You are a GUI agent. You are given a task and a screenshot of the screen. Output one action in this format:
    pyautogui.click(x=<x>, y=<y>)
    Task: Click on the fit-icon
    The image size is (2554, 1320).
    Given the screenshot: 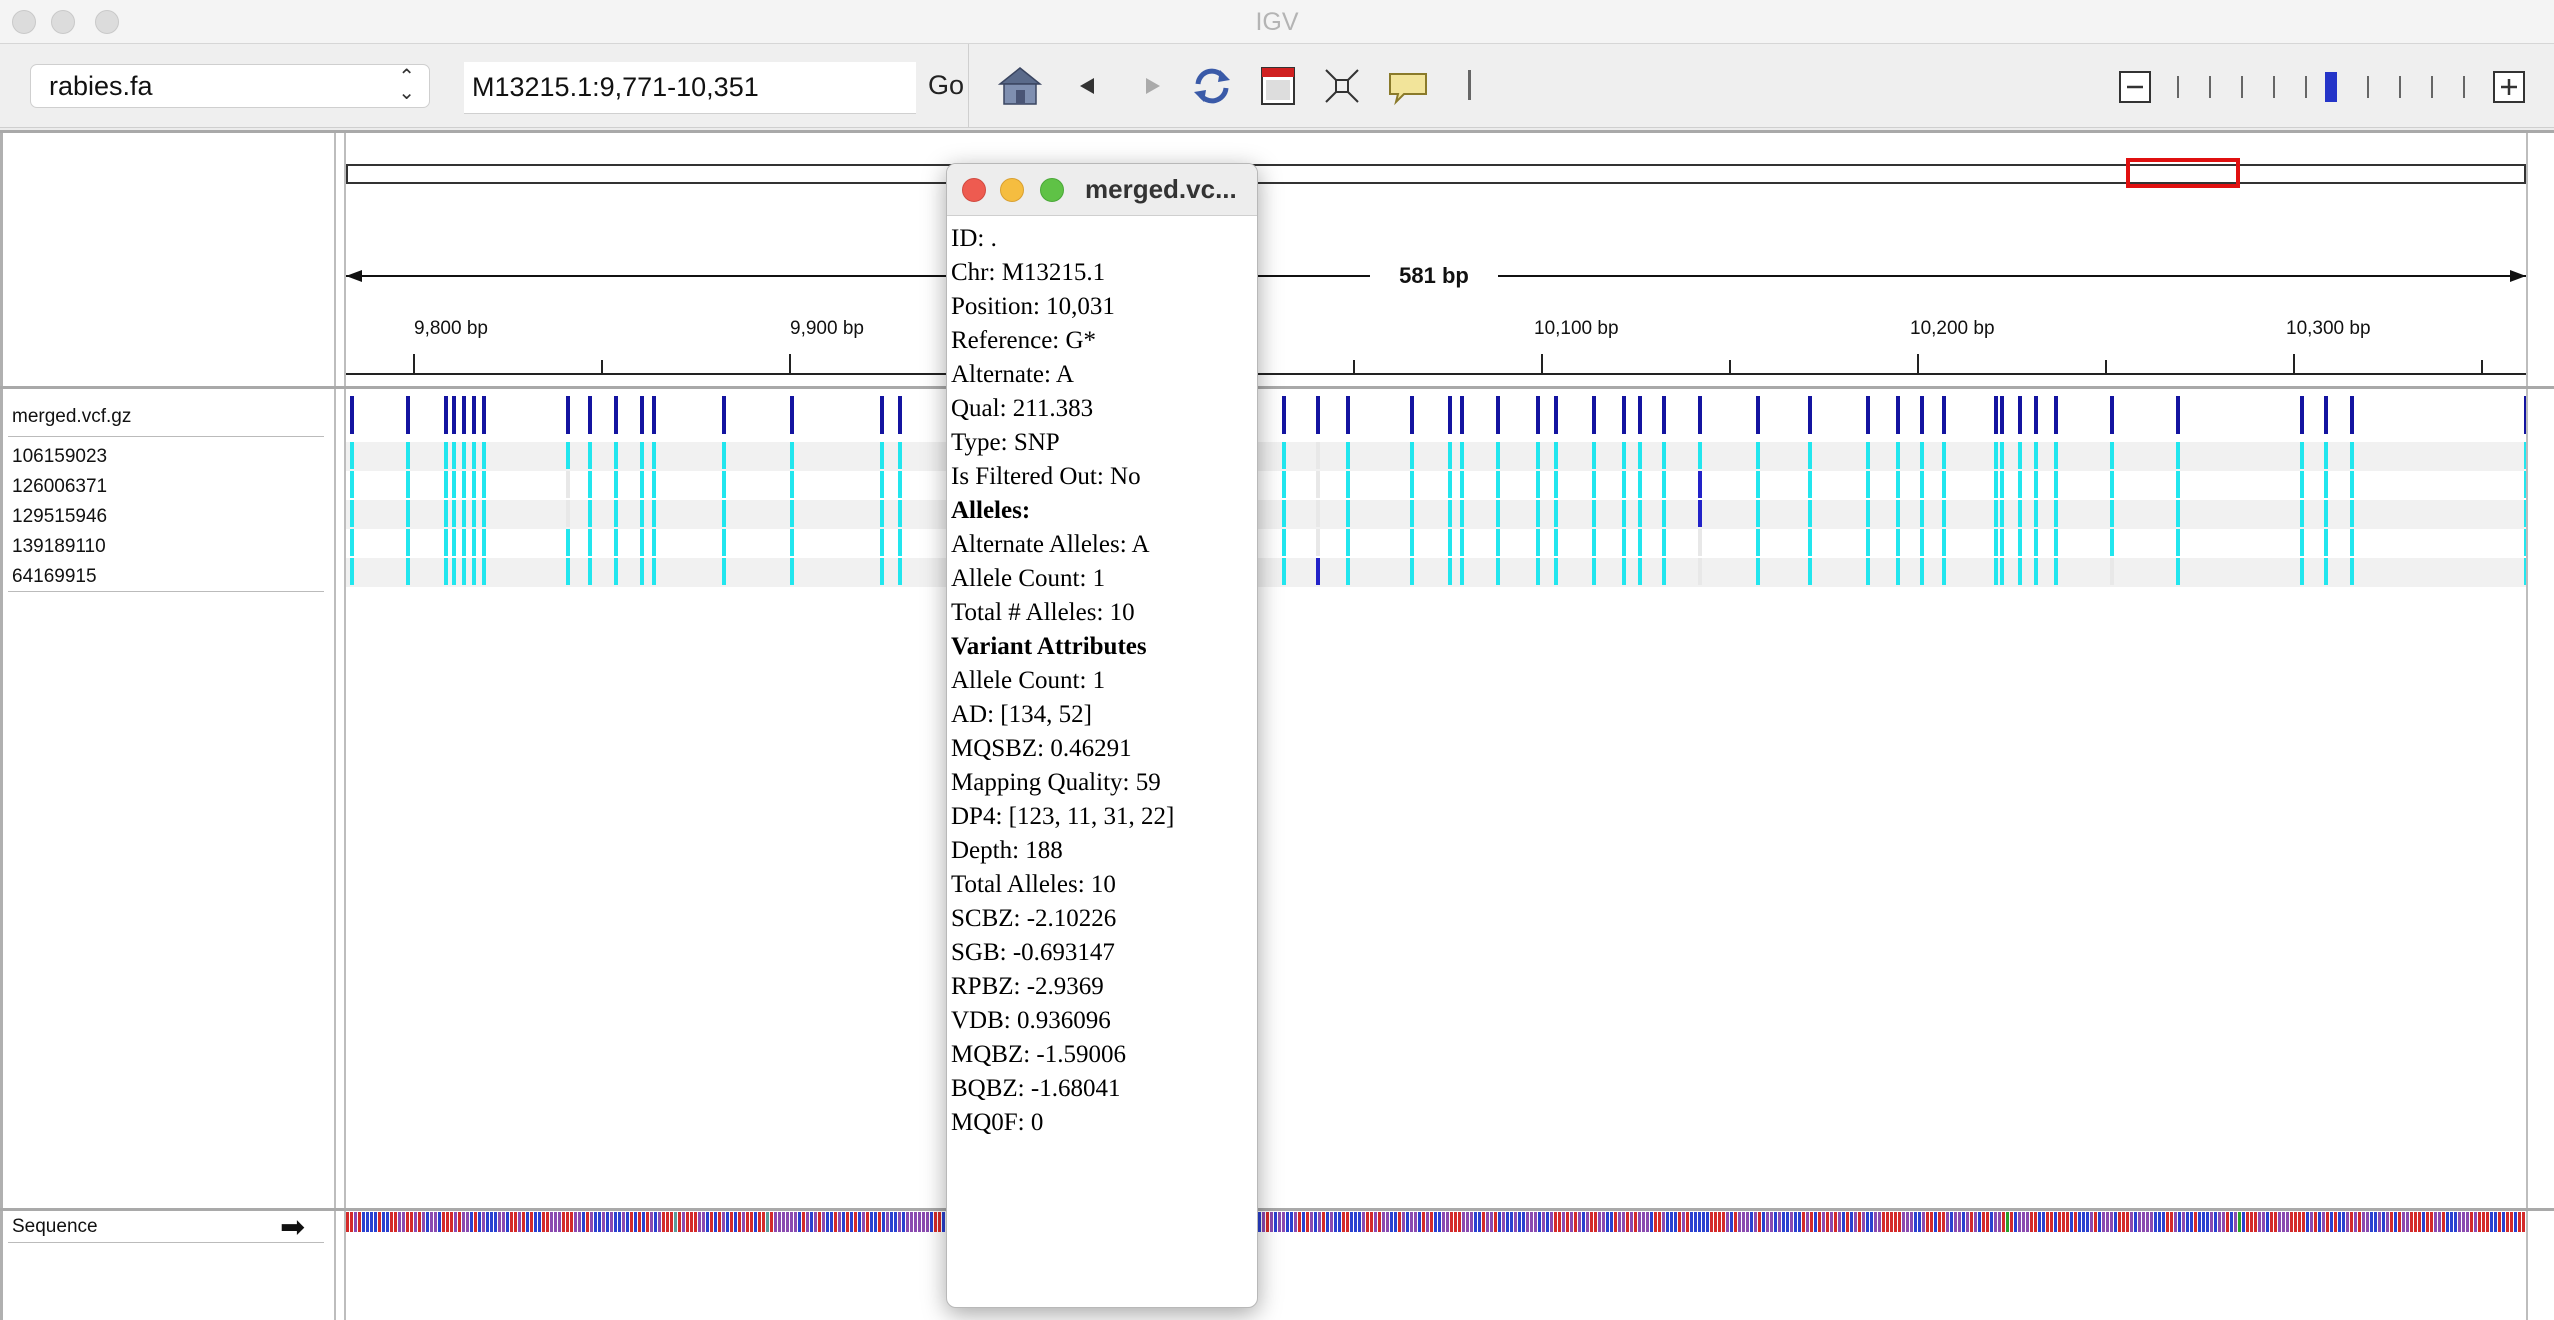 What is the action you would take?
    pyautogui.click(x=1342, y=86)
    